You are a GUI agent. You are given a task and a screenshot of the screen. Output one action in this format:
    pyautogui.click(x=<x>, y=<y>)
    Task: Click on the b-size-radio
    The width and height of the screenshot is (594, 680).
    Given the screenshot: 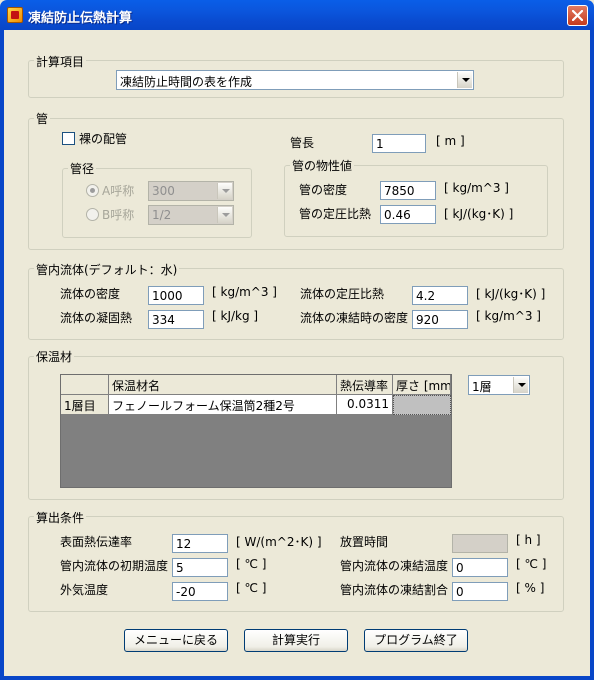 What is the action you would take?
    pyautogui.click(x=92, y=214)
    